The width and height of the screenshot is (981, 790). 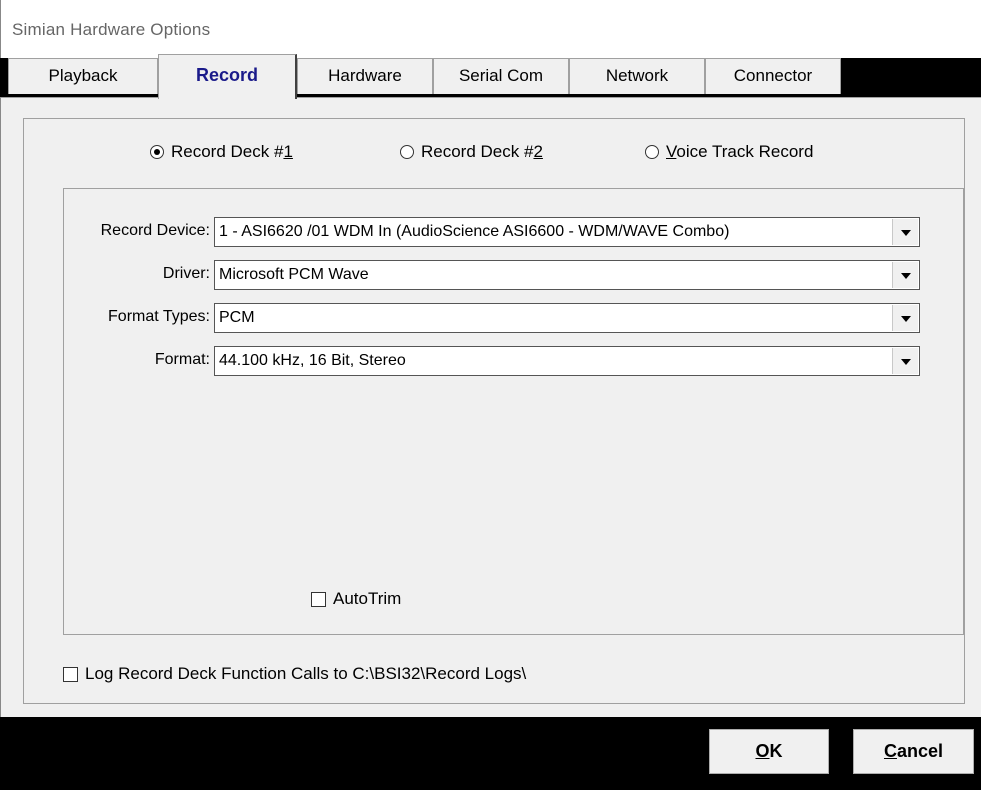 What do you see at coordinates (567, 361) in the screenshot?
I see `format-combo: 44.100 kHz, 16 Bit, Stereo` at bounding box center [567, 361].